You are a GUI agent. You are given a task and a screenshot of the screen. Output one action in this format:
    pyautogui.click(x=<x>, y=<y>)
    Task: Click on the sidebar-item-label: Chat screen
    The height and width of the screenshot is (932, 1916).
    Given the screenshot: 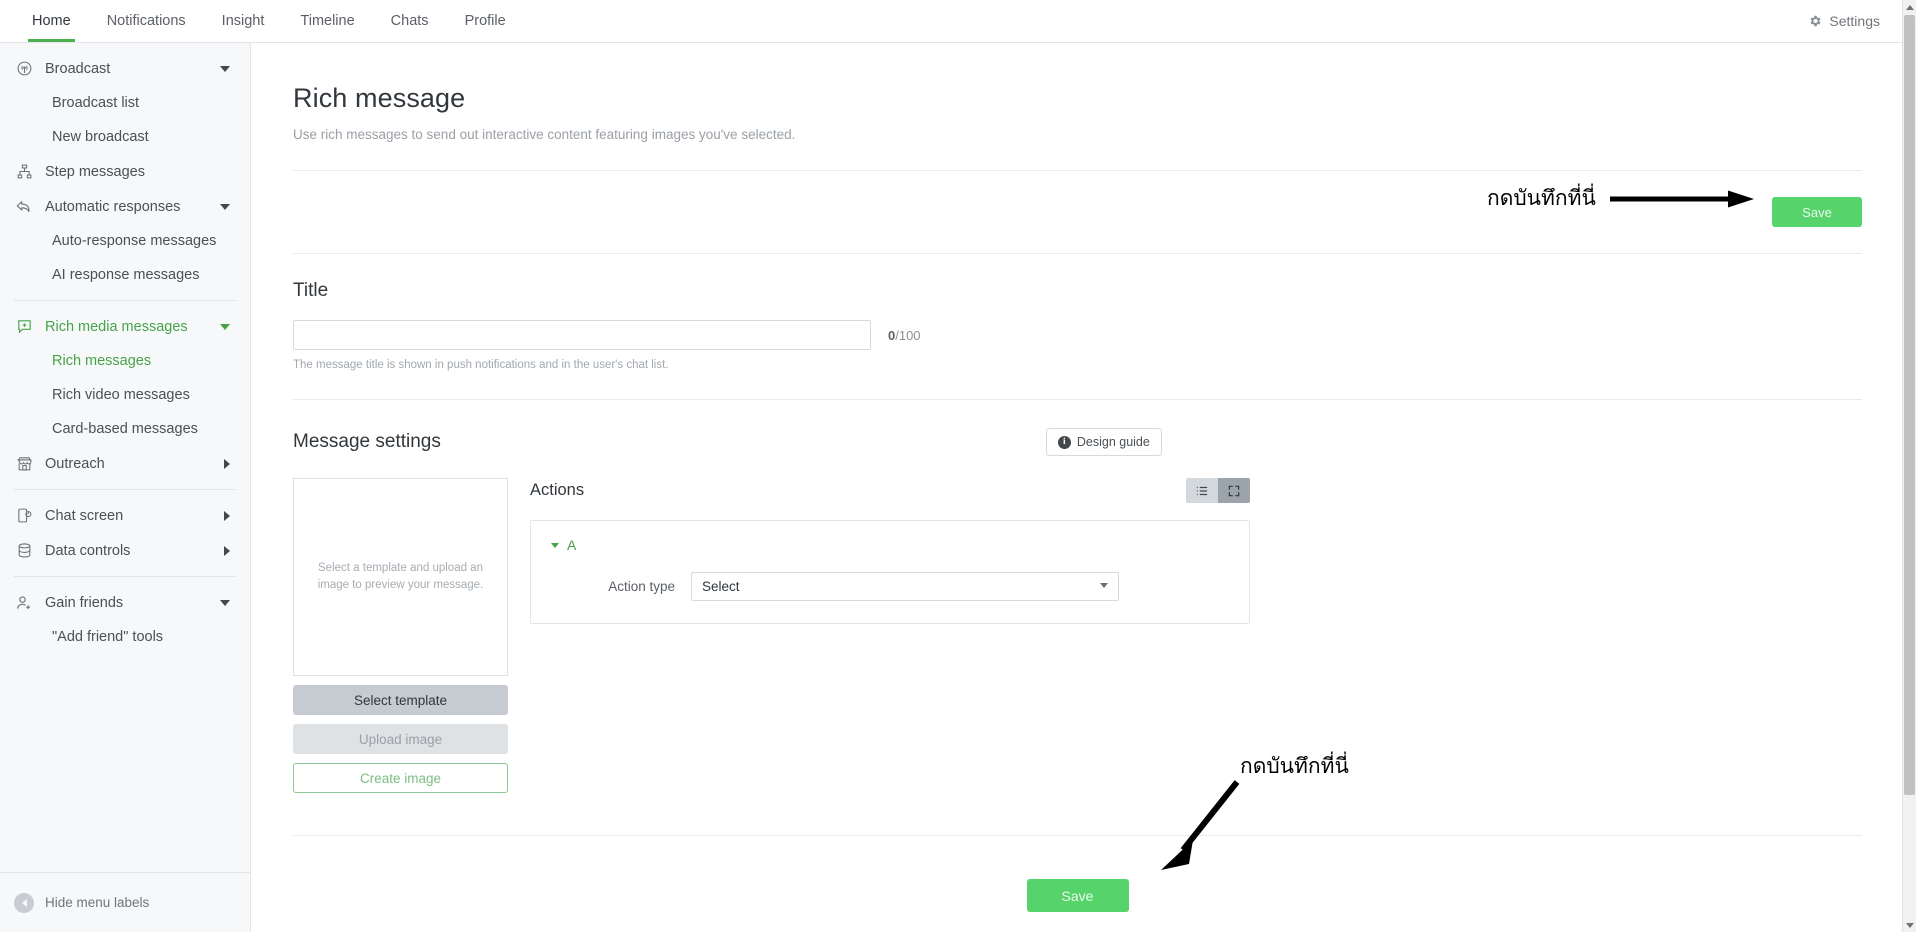 What is the action you would take?
    pyautogui.click(x=84, y=515)
    